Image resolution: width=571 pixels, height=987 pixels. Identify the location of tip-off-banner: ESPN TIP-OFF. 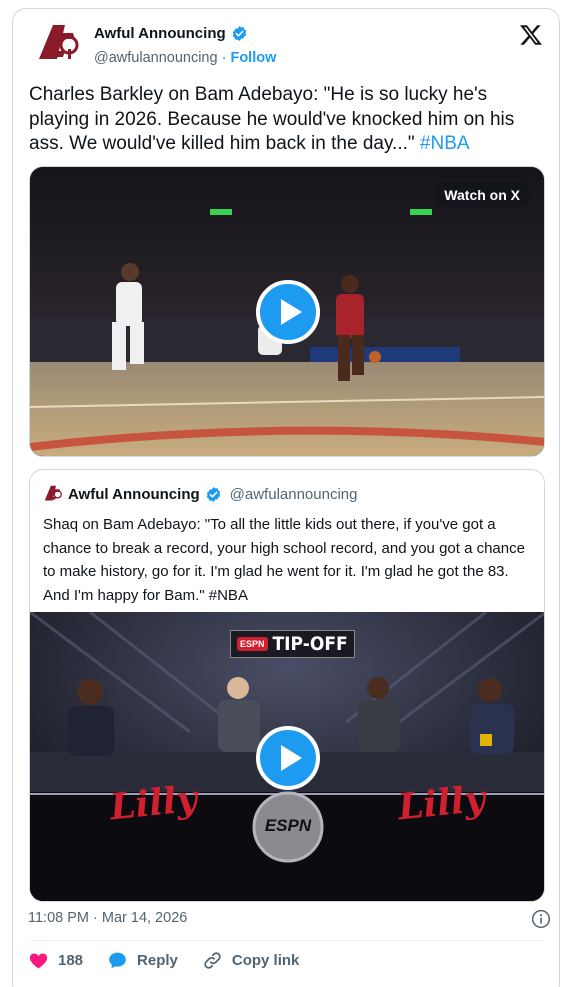
(292, 644).